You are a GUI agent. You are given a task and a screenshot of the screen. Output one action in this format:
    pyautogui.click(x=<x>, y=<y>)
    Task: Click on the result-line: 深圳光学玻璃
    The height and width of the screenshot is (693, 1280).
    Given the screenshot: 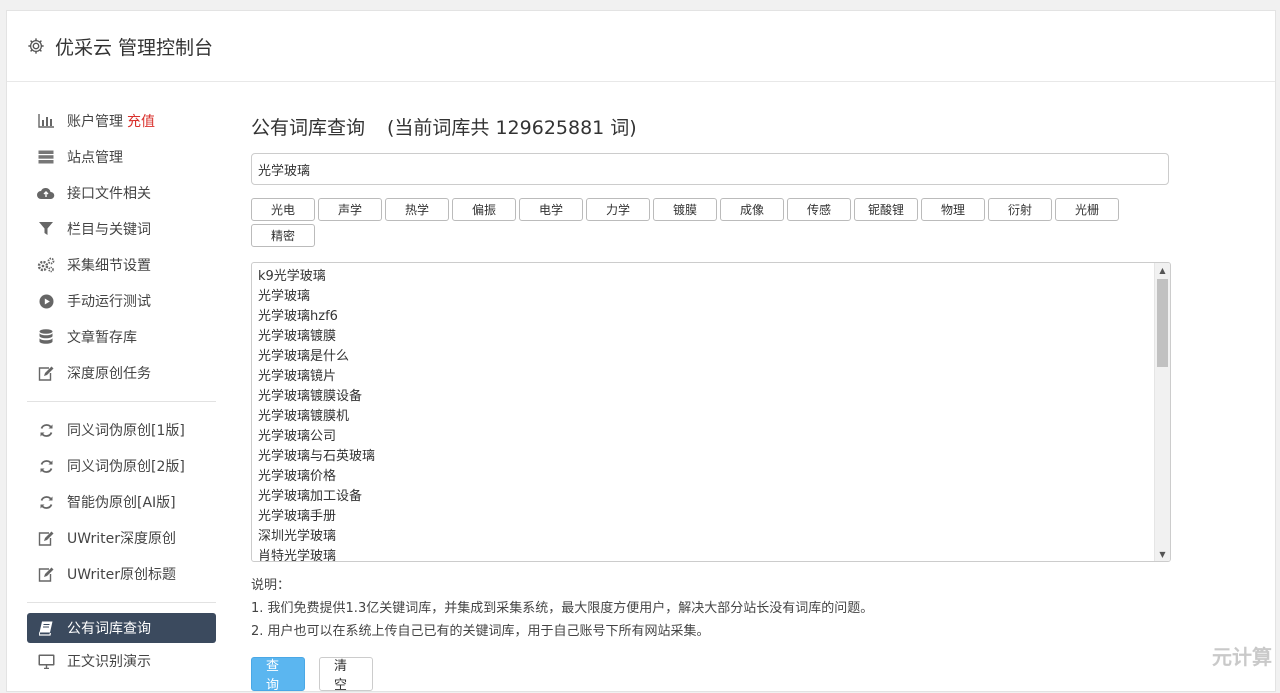 What is the action you would take?
    pyautogui.click(x=297, y=536)
    